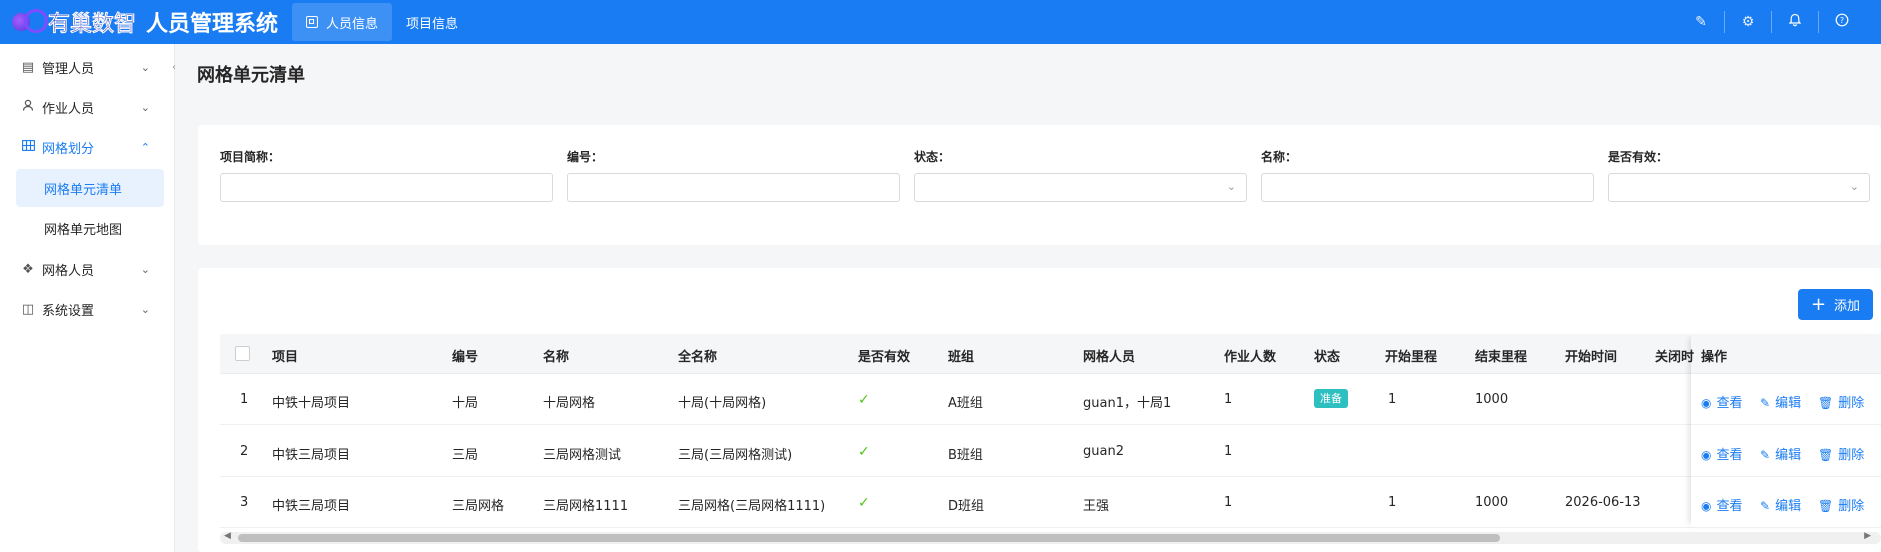 The image size is (1881, 552). I want to click on cell-team: D班组, so click(966, 506).